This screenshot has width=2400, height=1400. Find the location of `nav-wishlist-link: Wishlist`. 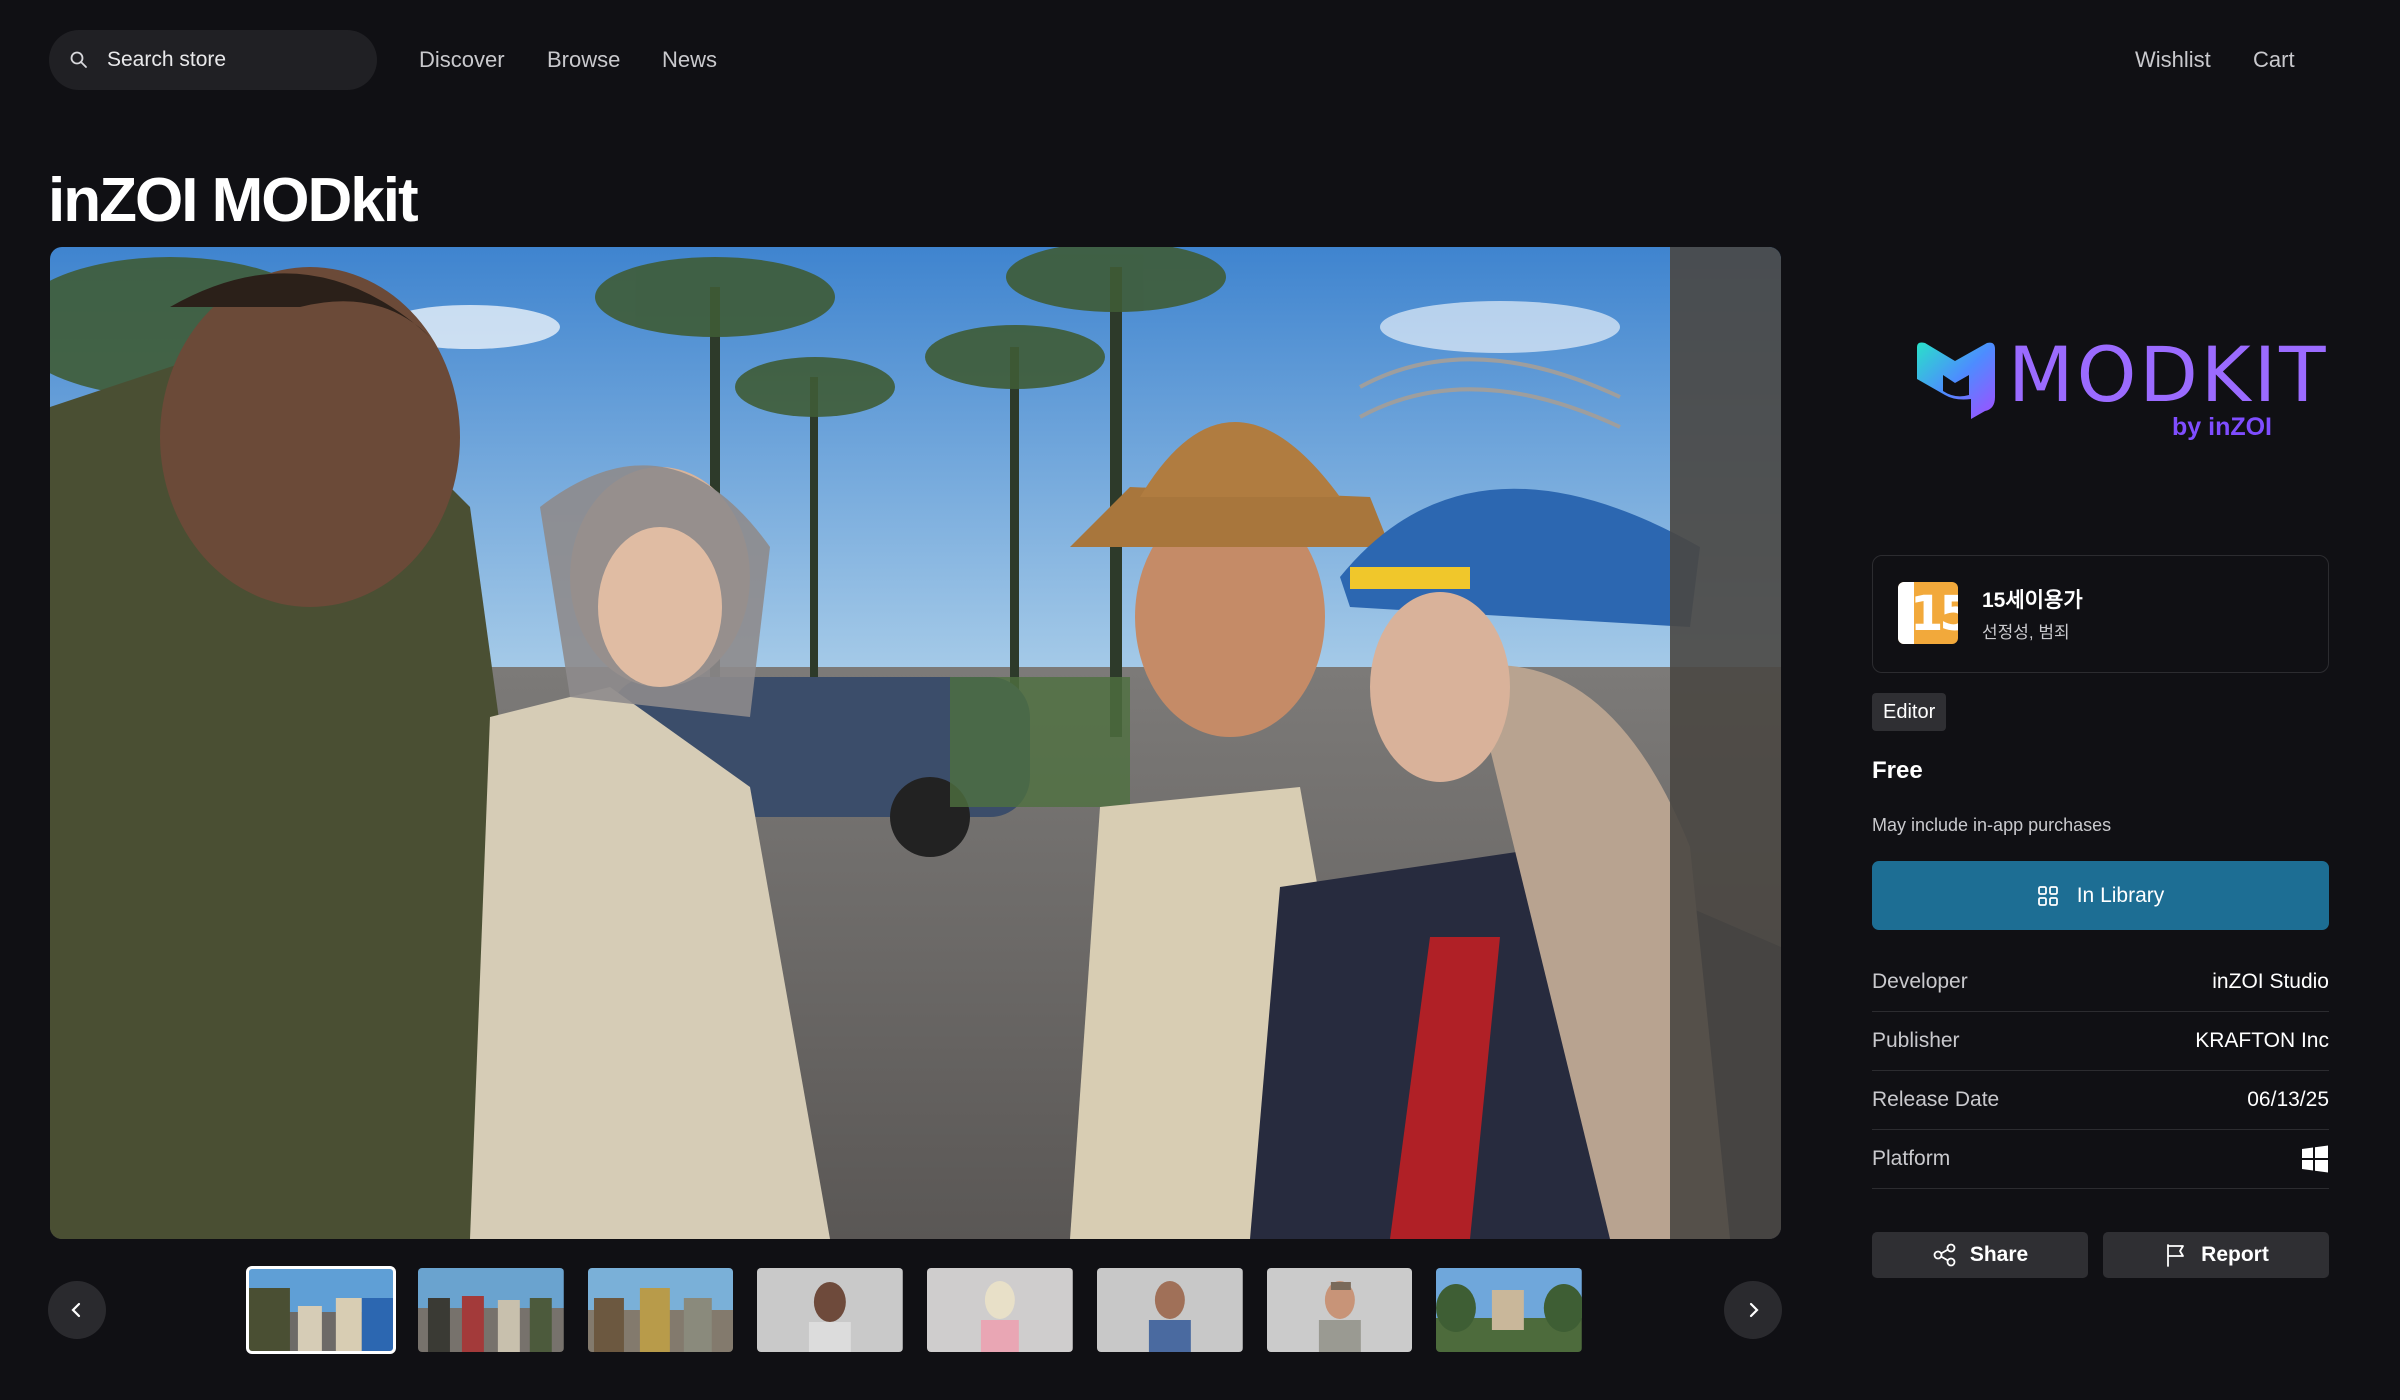

nav-wishlist-link: Wishlist is located at coordinates (2173, 60).